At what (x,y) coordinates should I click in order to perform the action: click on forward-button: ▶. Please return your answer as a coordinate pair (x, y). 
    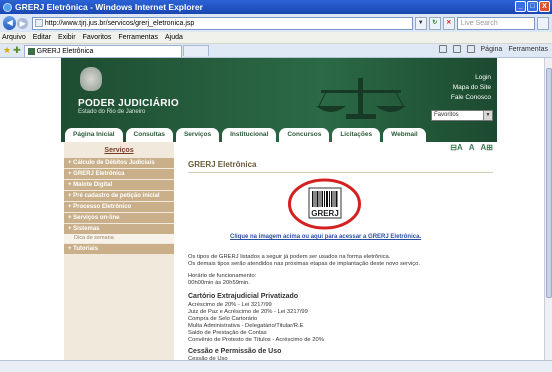
    Looking at the image, I should click on (22, 23).